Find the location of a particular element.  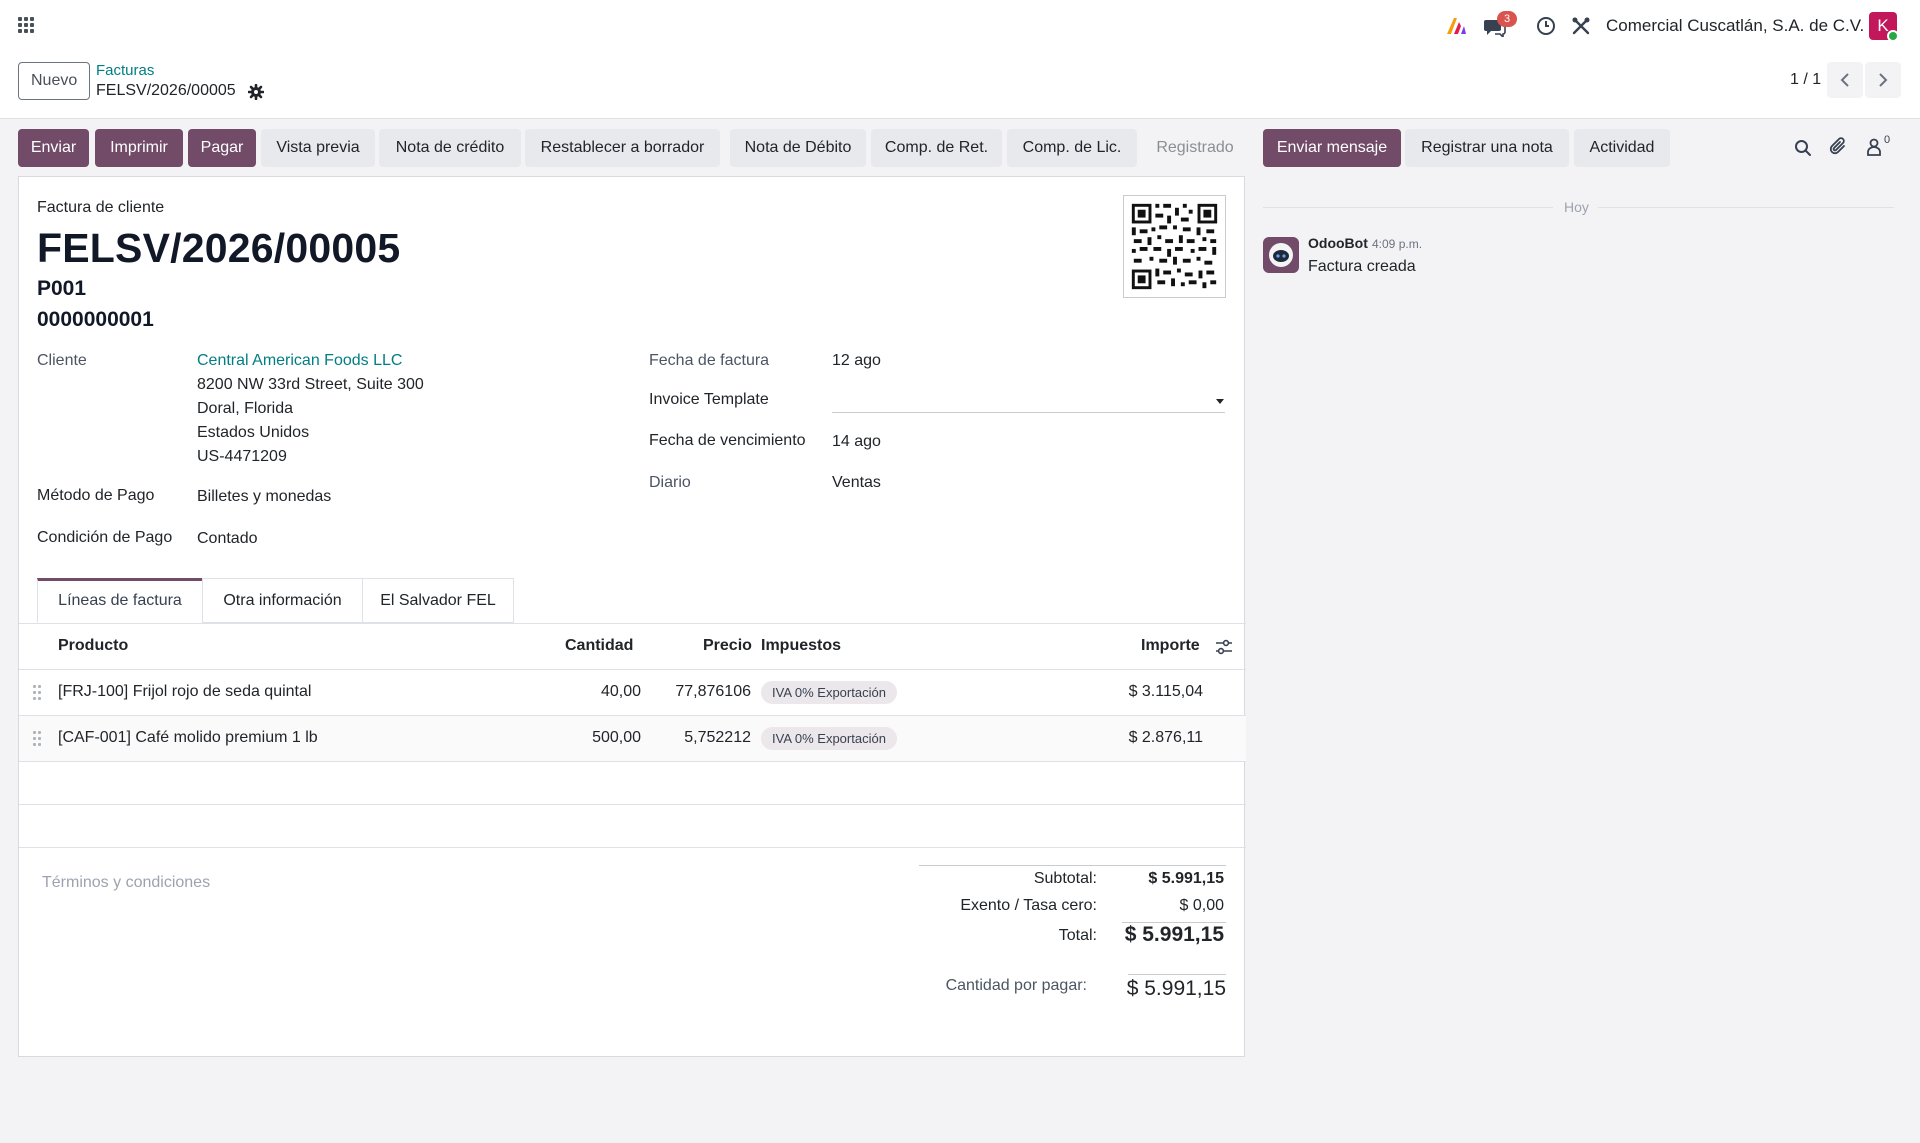

customer-address-line: 8200 NW 33rd Street, Suite 300 is located at coordinates (310, 384).